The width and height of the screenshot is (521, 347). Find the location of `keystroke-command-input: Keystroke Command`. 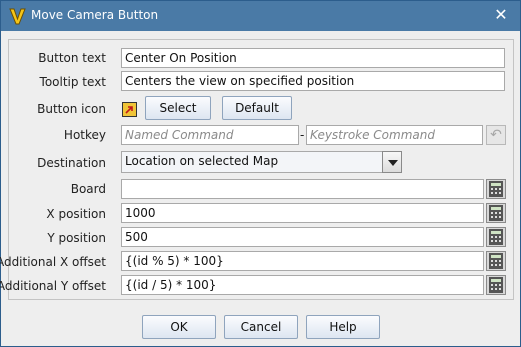

keystroke-command-input: Keystroke Command is located at coordinates (394, 135).